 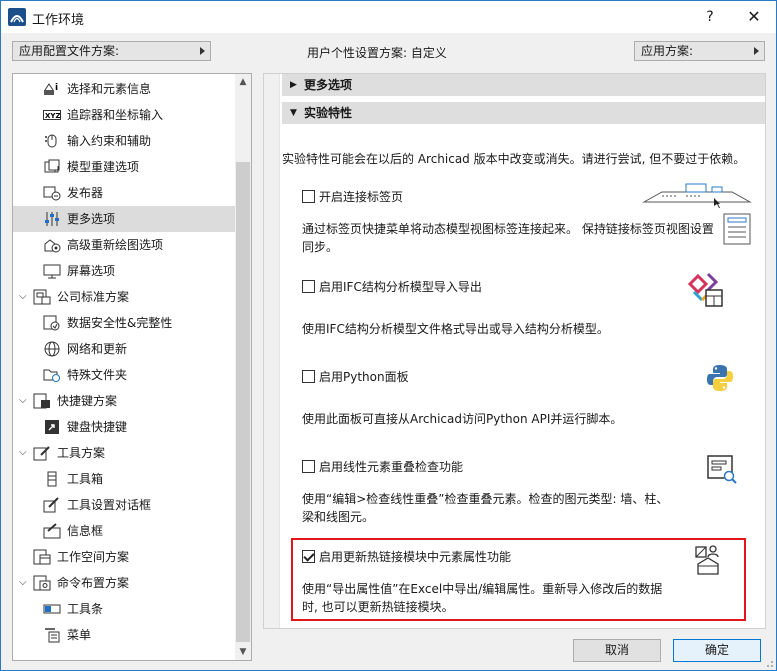 What do you see at coordinates (87, 401) in the screenshot?
I see `tree-item-label: 快捷键方案` at bounding box center [87, 401].